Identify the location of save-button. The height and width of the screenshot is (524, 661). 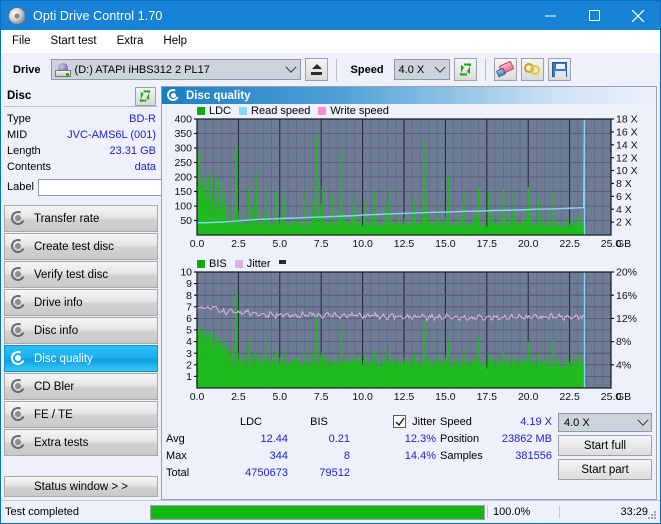
(559, 69).